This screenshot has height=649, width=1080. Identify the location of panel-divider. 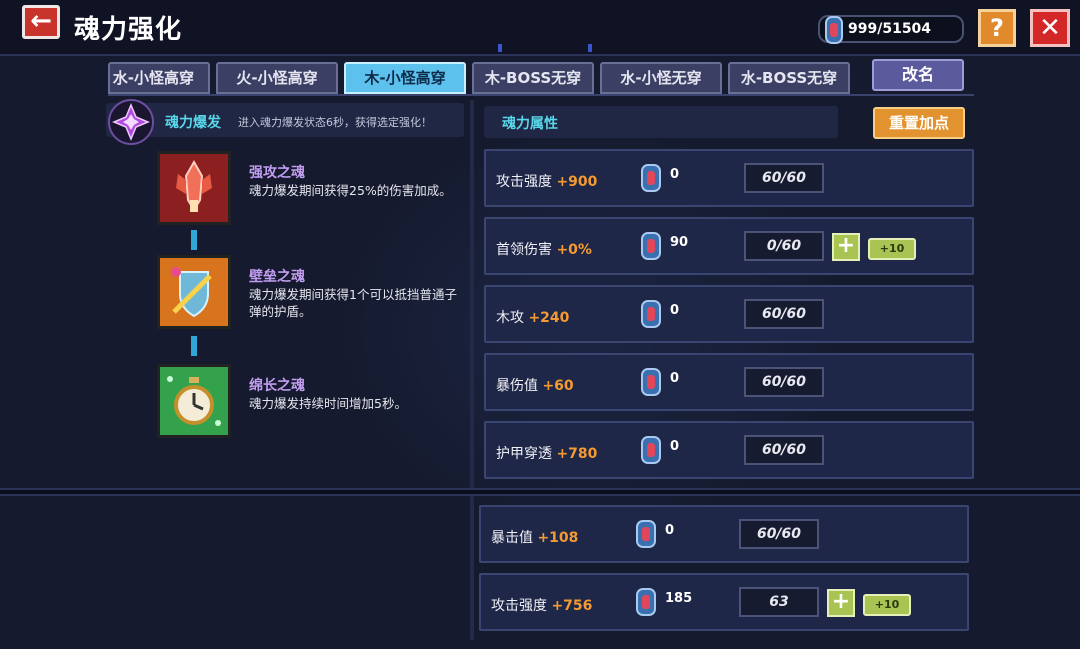
(472, 370).